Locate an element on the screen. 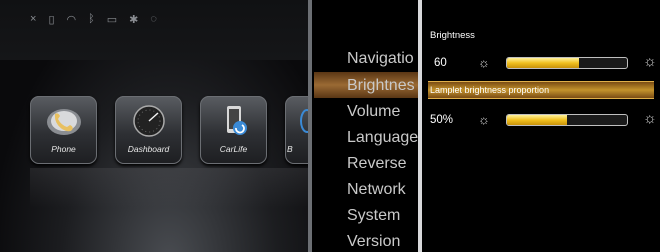 The image size is (660, 252). dock-reflection is located at coordinates (169, 188).